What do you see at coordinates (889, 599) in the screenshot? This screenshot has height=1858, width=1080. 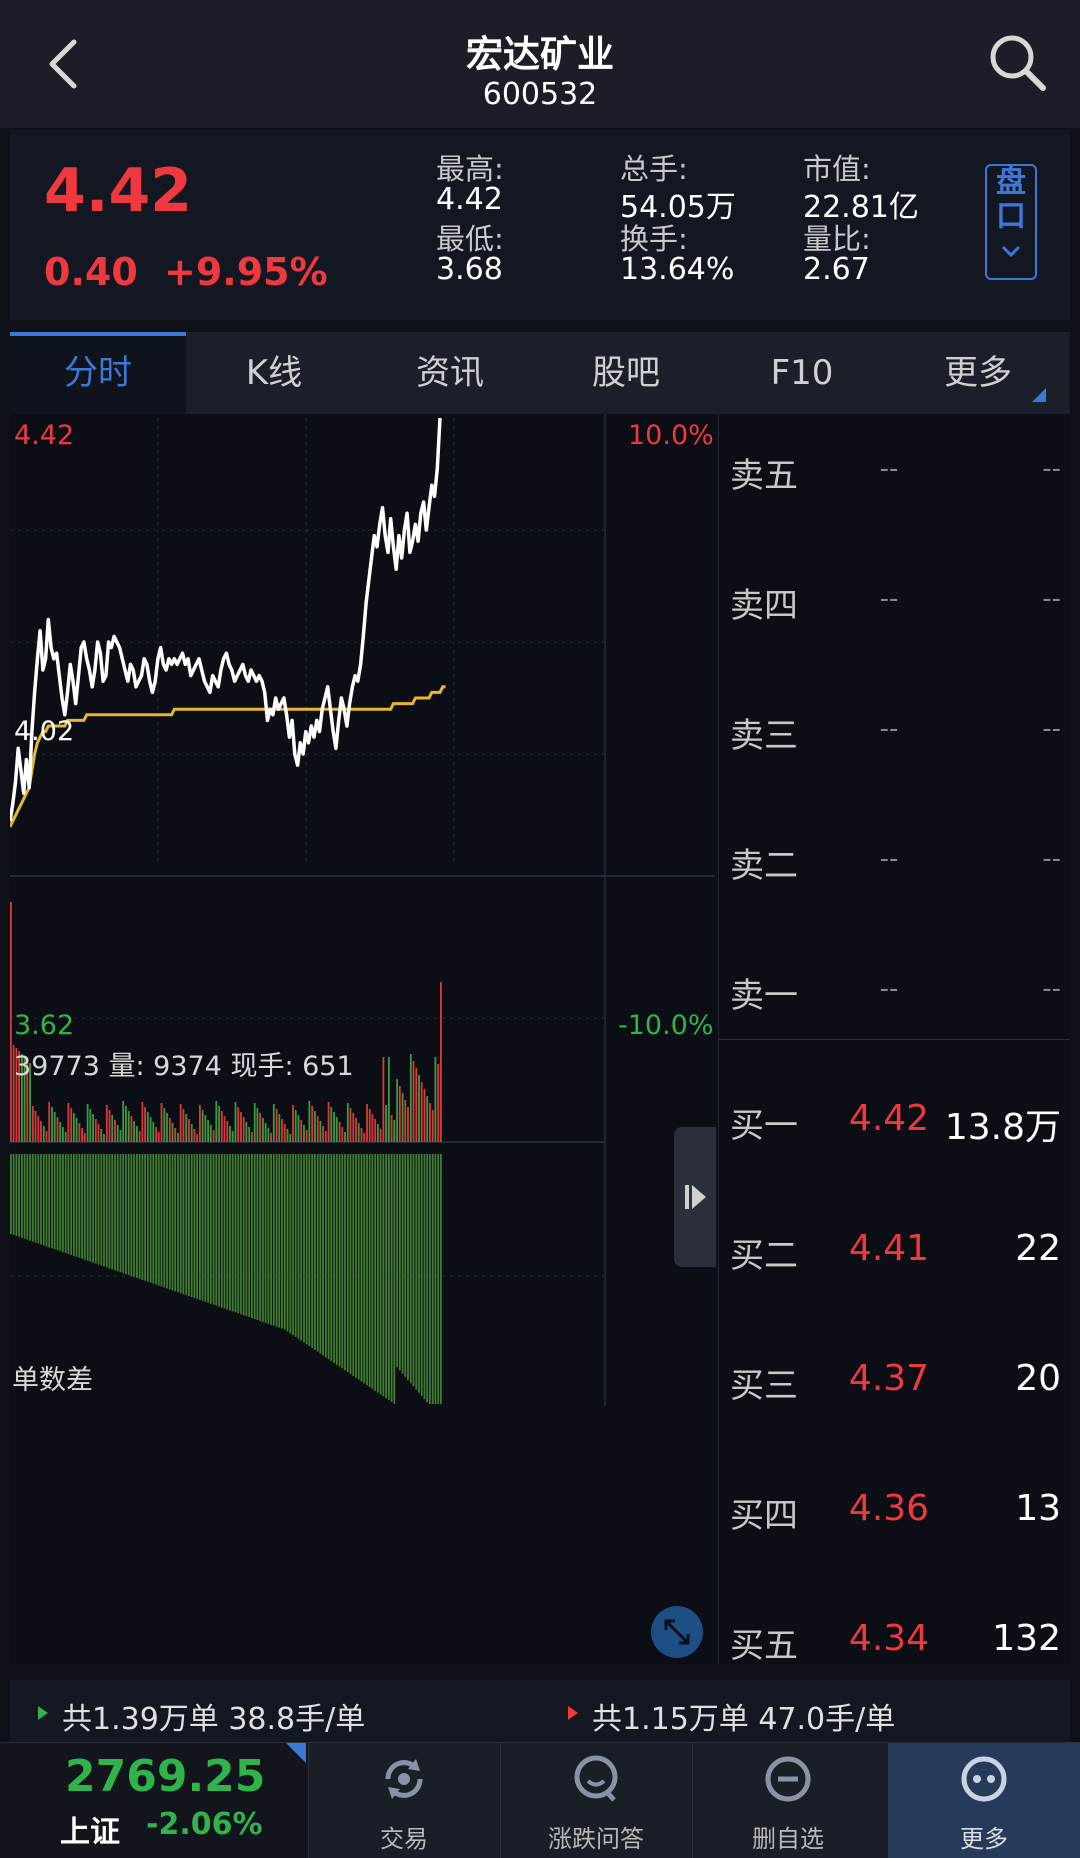 I see `ask-price: --` at bounding box center [889, 599].